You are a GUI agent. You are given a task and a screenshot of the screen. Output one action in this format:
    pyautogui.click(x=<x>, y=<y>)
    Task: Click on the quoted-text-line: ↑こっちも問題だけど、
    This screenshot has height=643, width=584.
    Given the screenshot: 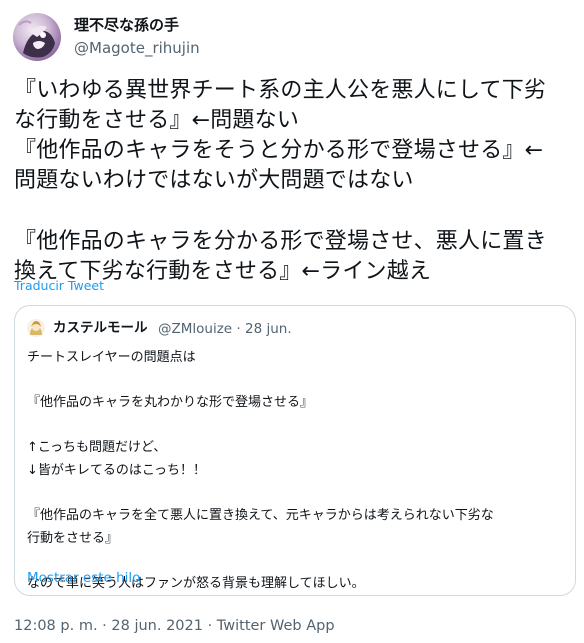 What is the action you would take?
    pyautogui.click(x=97, y=448)
    